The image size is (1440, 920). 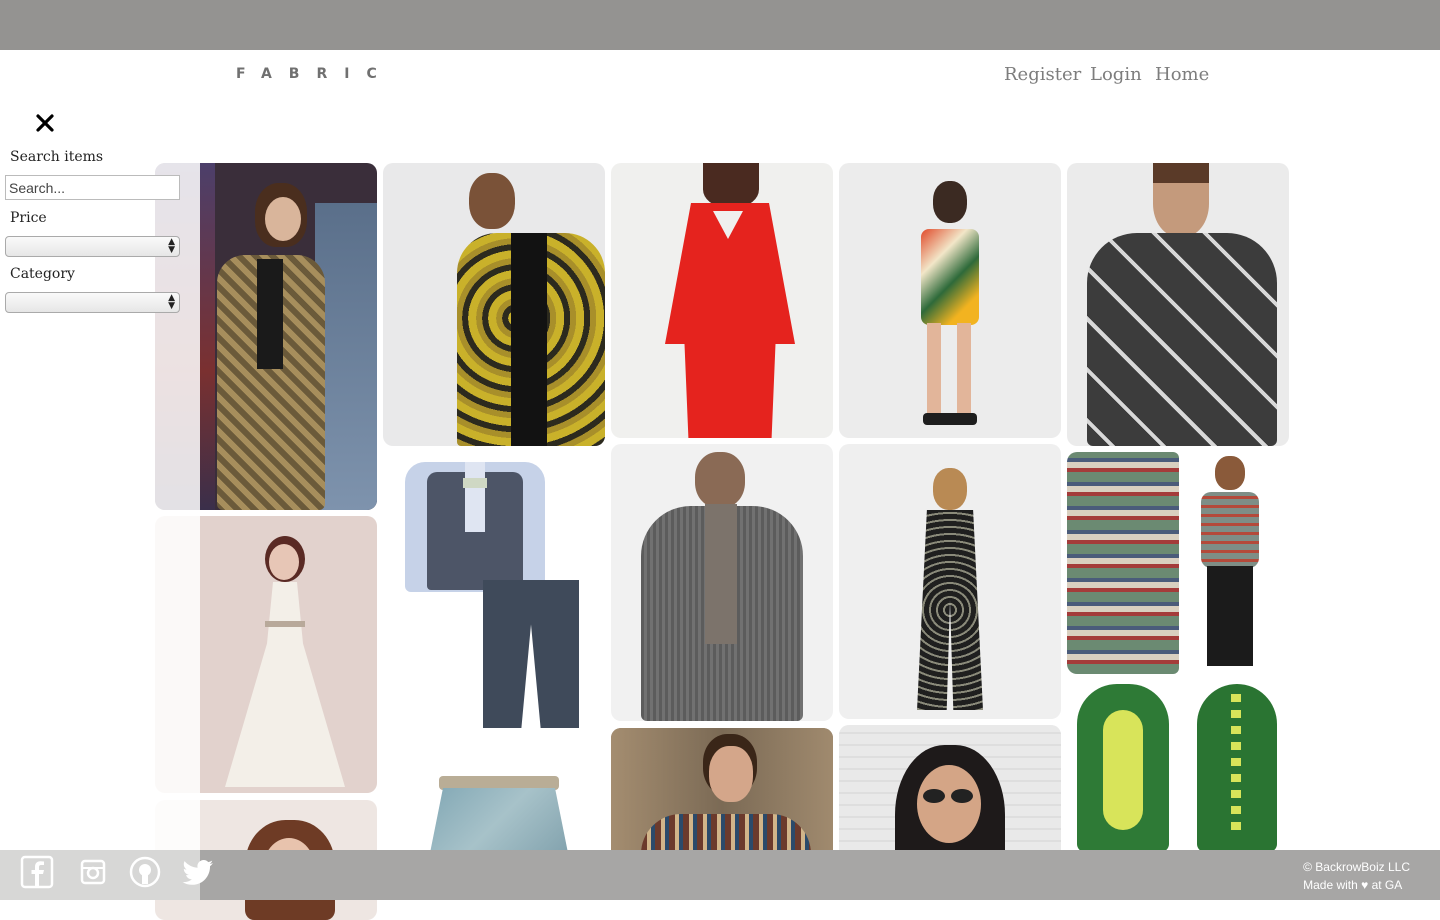 I want to click on nav-home-link: Home, so click(x=1182, y=74).